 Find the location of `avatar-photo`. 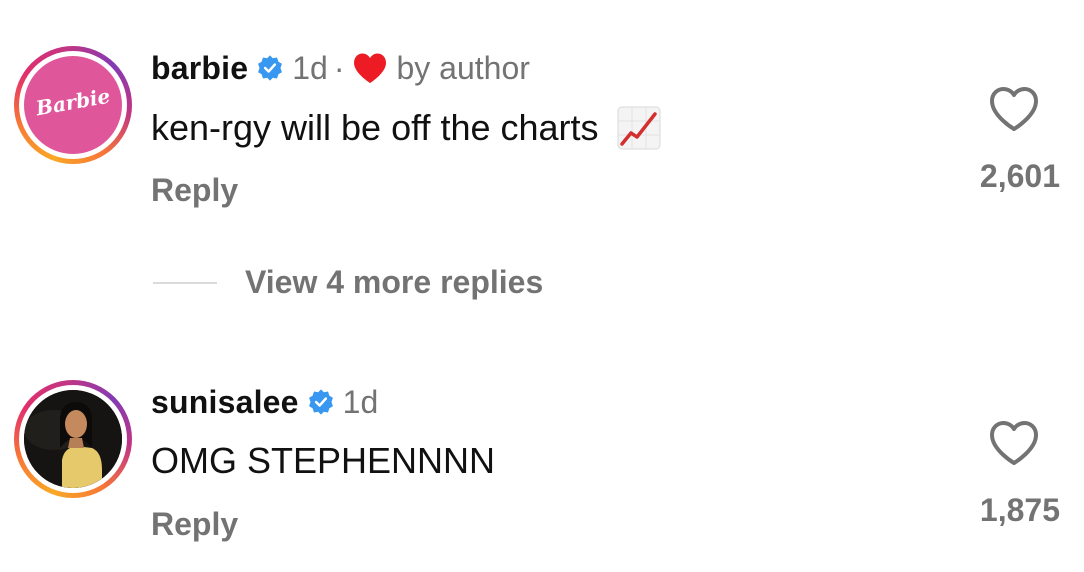

avatar-photo is located at coordinates (73, 439).